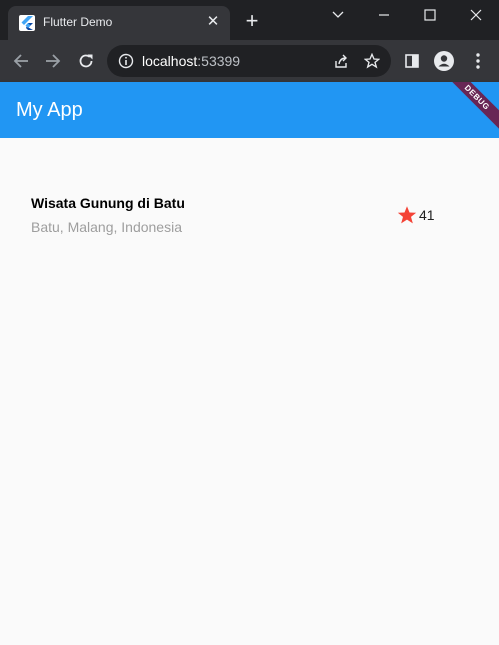  I want to click on browser-tab: Flutter Demo ✕, so click(119, 23).